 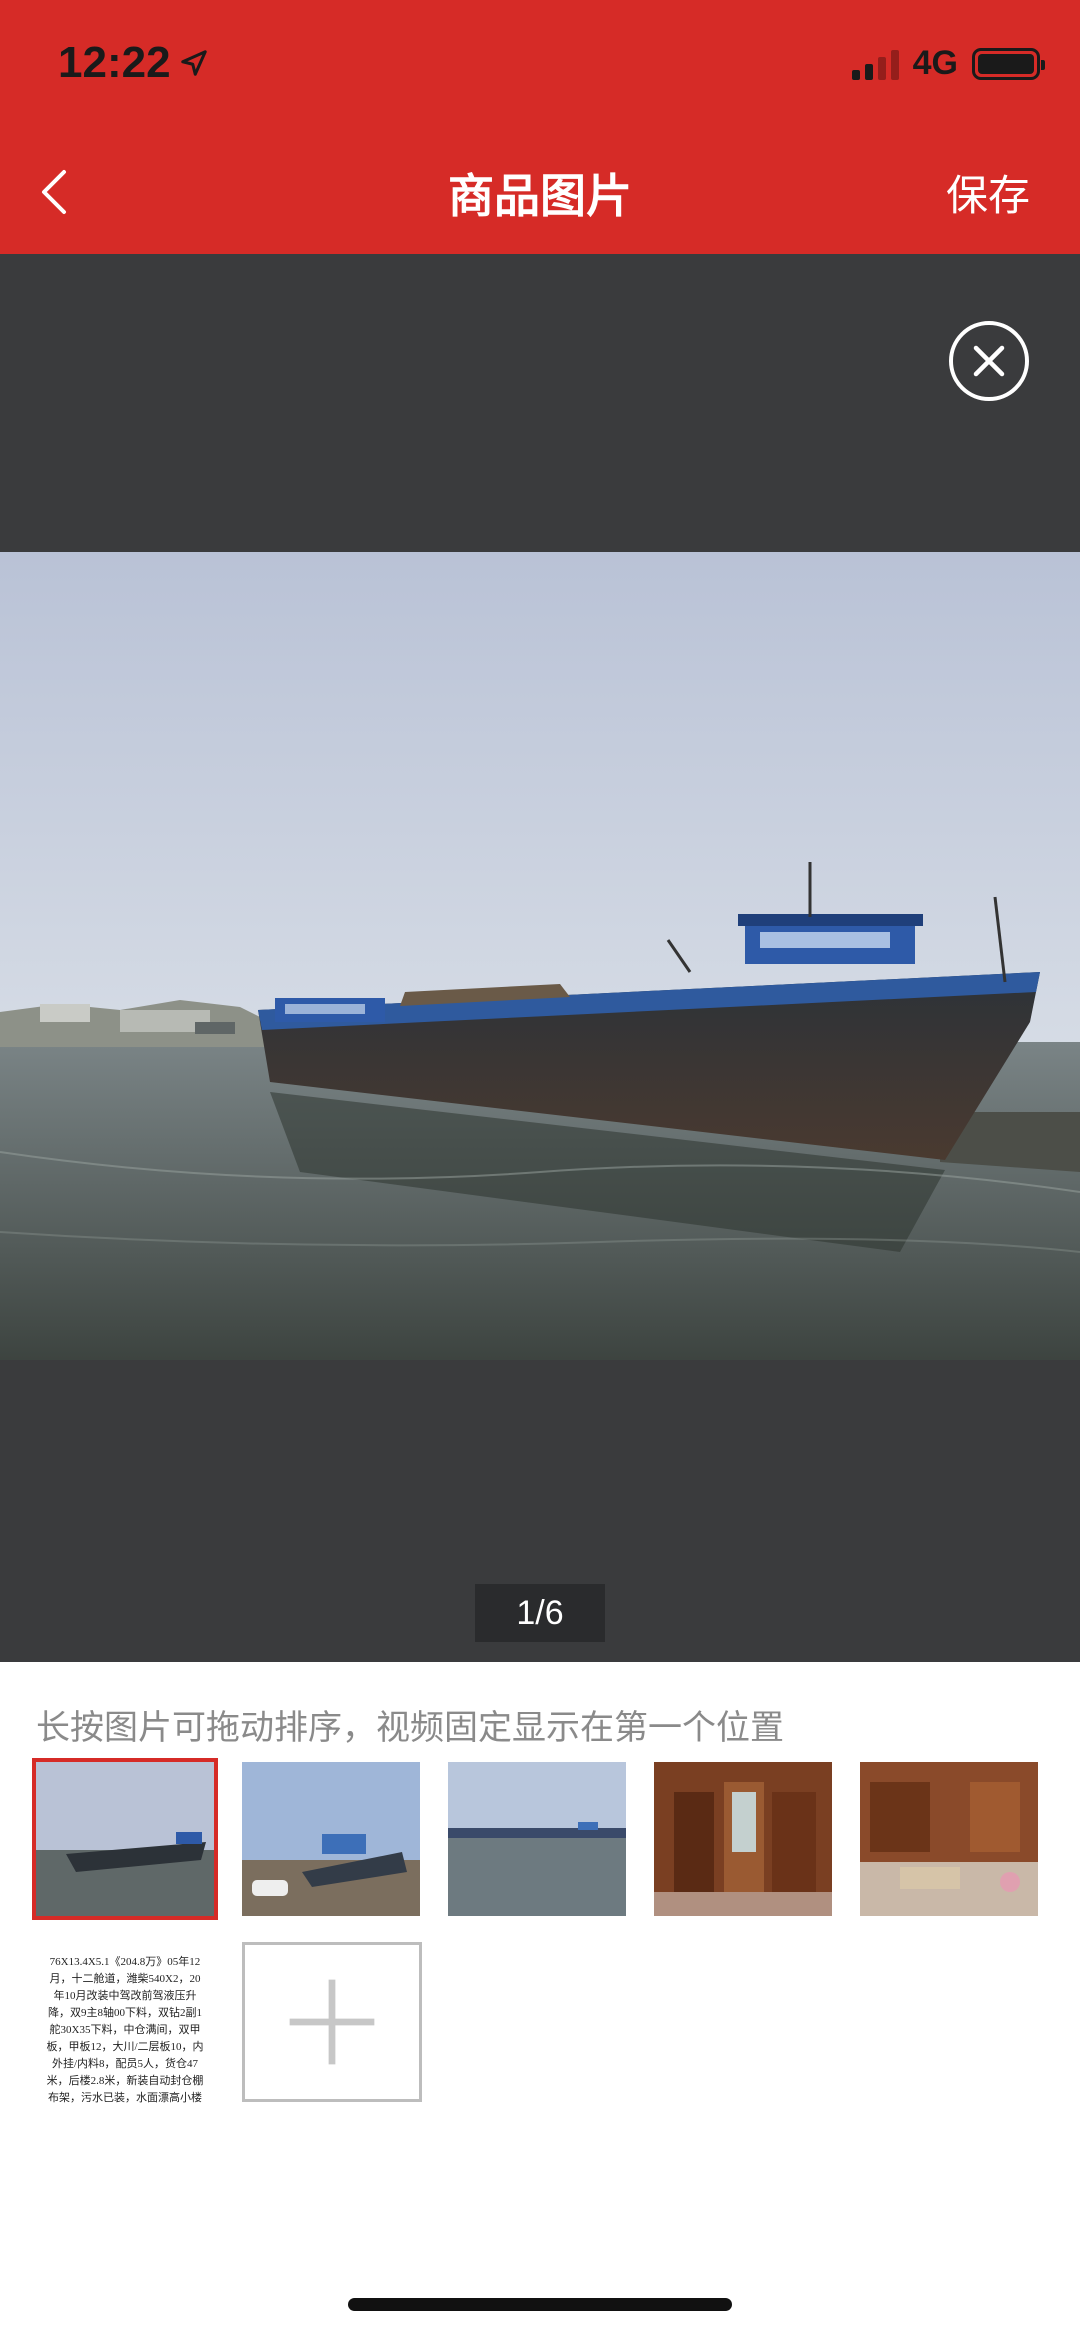 I want to click on ship-shore-thumb, so click(x=331, y=1839).